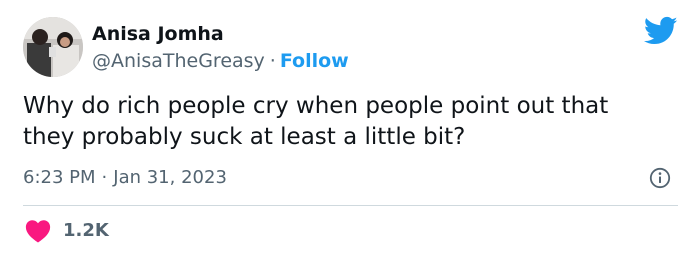  I want to click on tweet-timestamp: 6:23 PM · Jan 31, 2023, so click(125, 178).